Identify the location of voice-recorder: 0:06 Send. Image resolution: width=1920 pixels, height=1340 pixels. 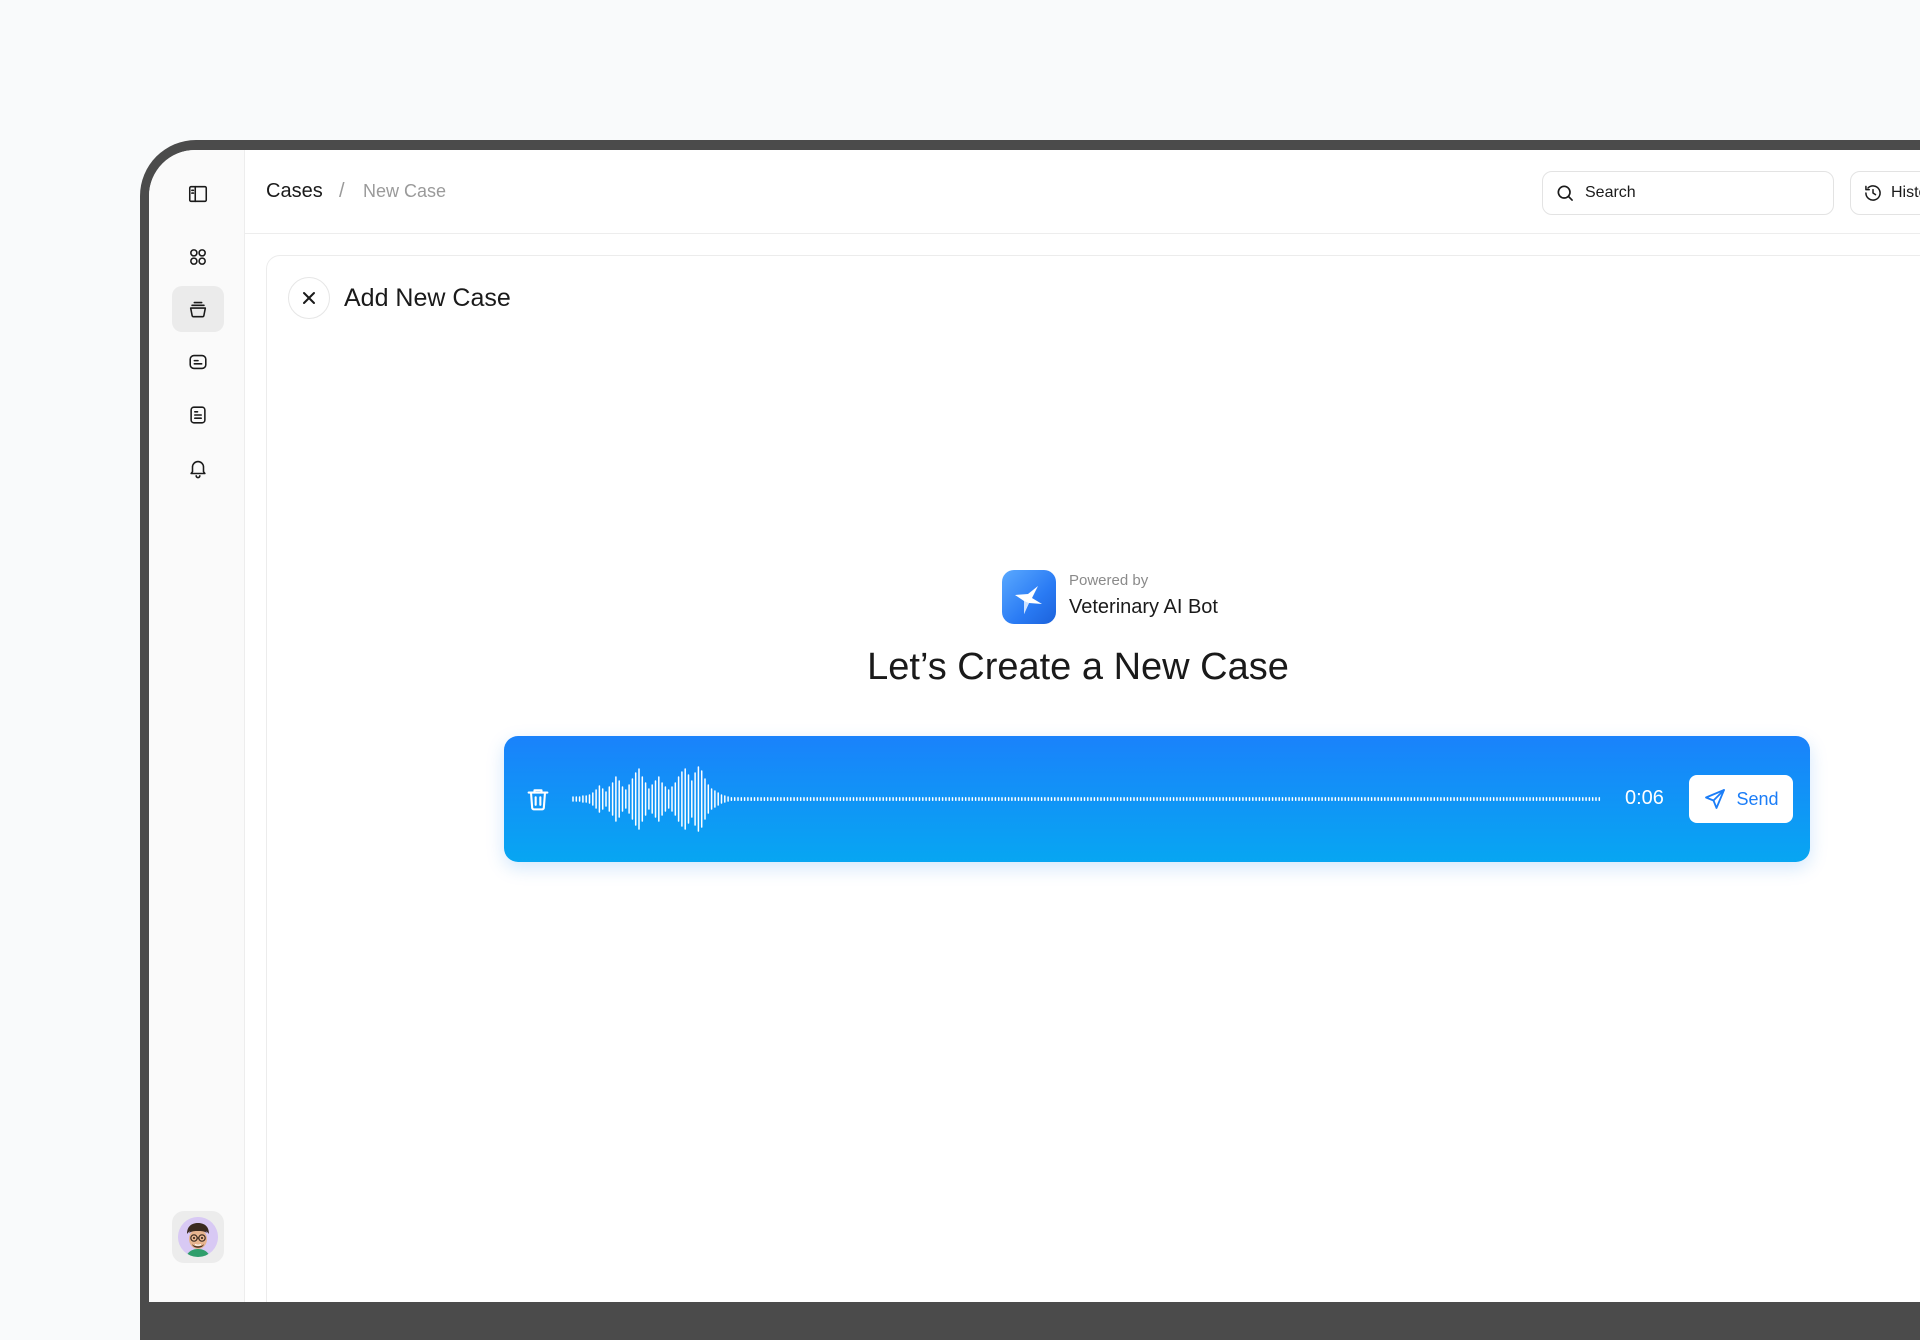
(1157, 799).